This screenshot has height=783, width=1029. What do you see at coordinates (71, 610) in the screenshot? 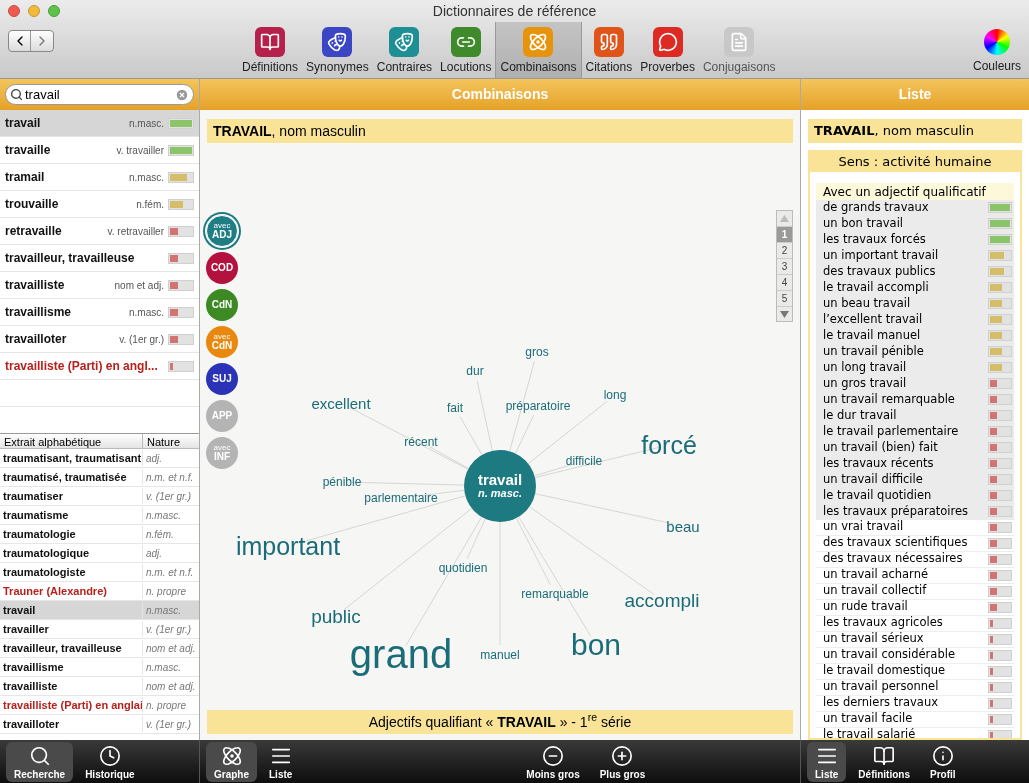
I see `table-cell: travail` at bounding box center [71, 610].